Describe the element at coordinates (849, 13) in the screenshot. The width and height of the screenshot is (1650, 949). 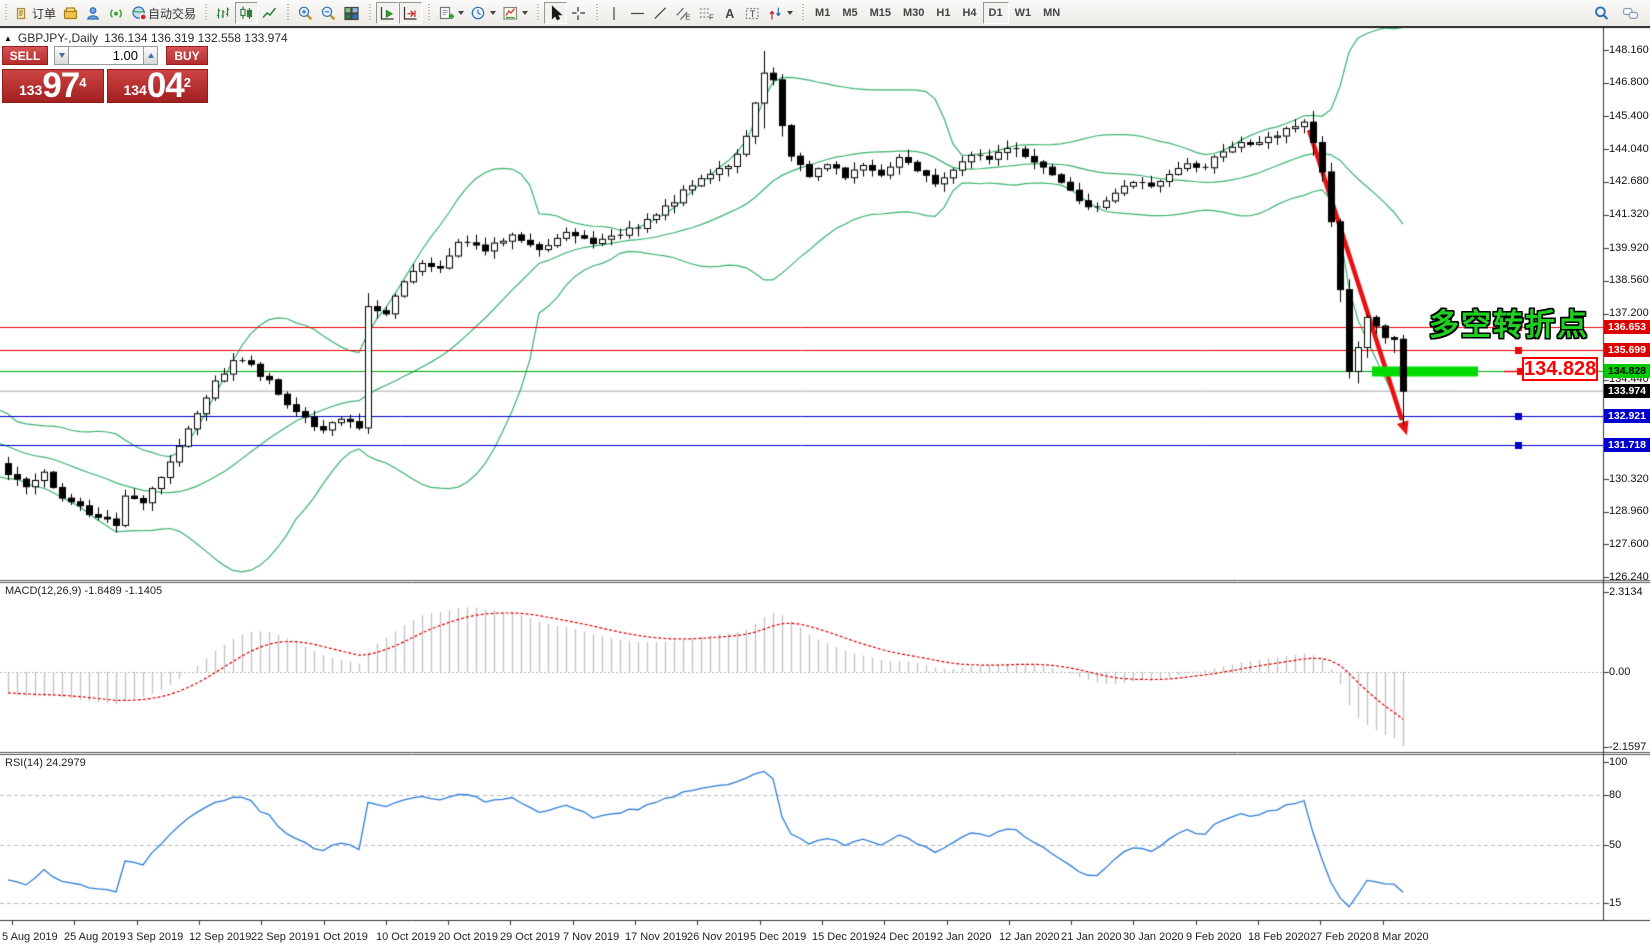
I see `timeframe-m5-button: M5` at that location.